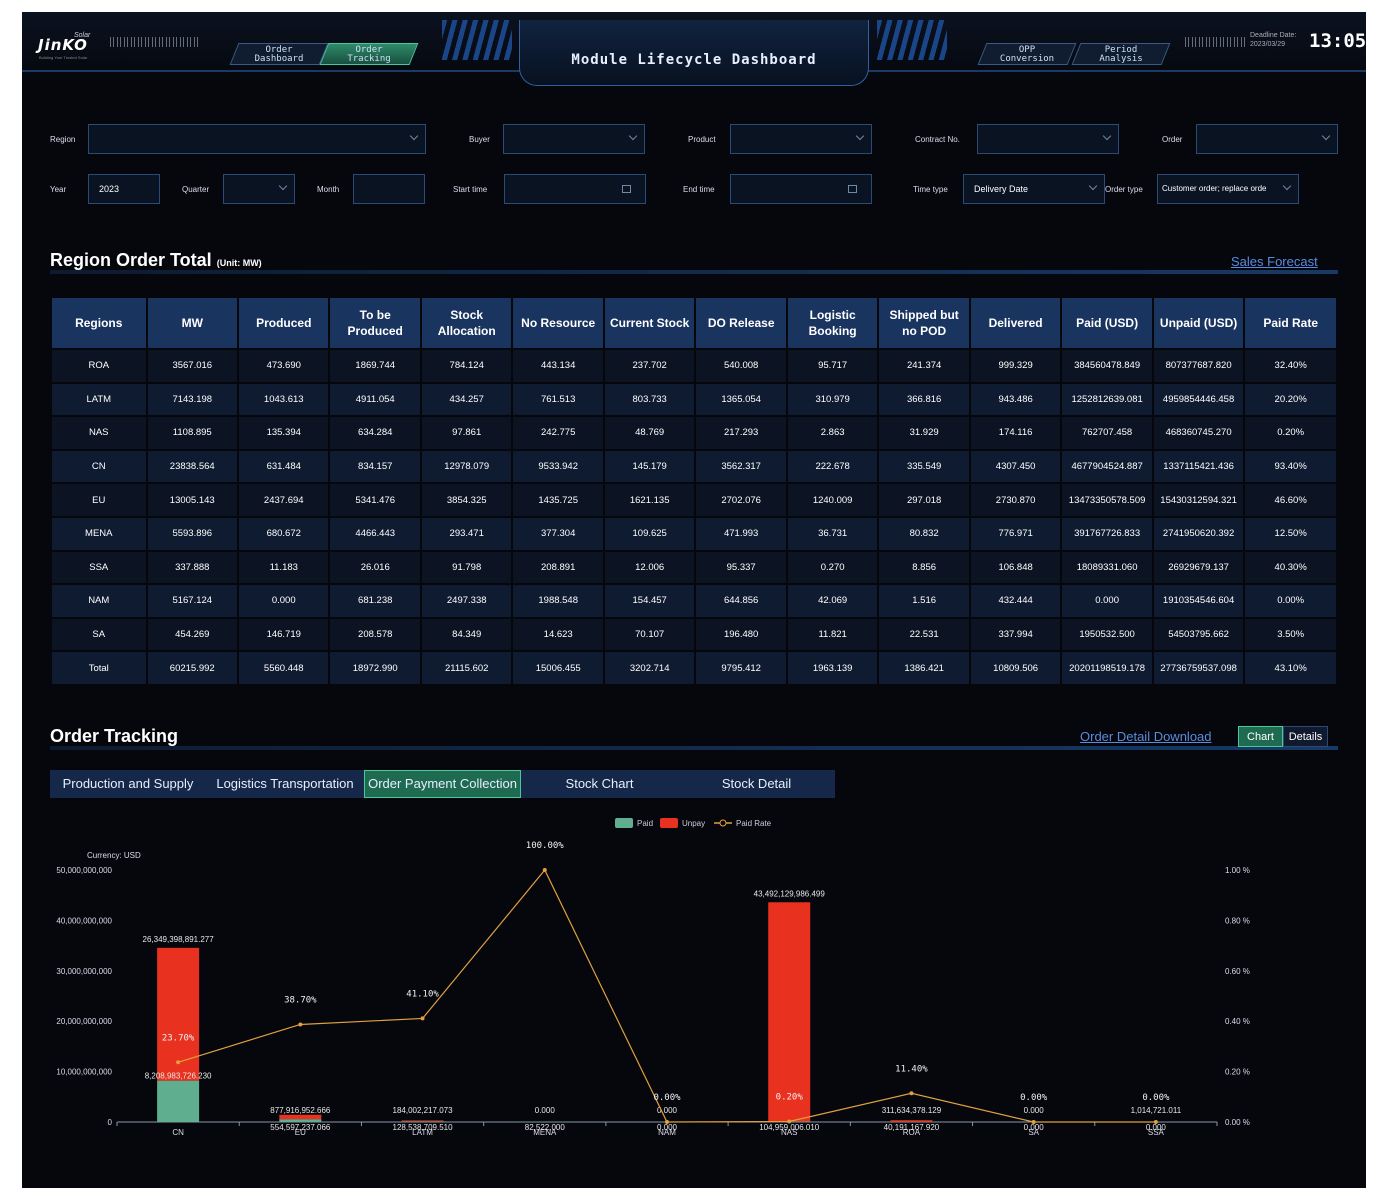 The height and width of the screenshot is (1188, 1384). I want to click on product-label: Product, so click(702, 139).